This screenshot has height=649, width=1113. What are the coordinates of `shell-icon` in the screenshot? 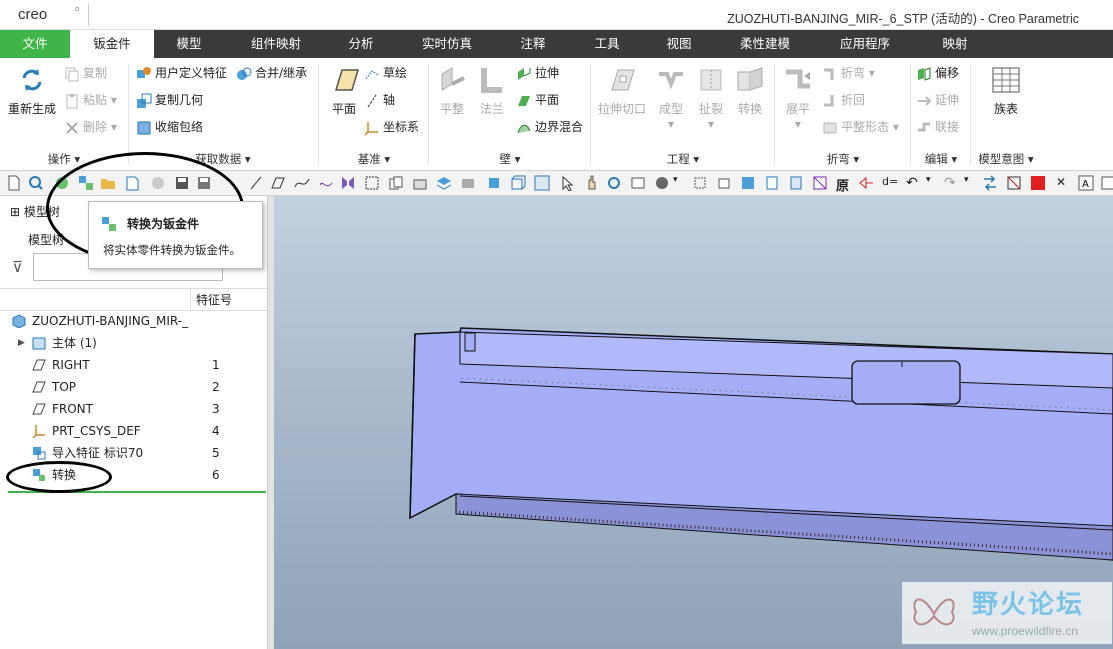 It's located at (420, 183).